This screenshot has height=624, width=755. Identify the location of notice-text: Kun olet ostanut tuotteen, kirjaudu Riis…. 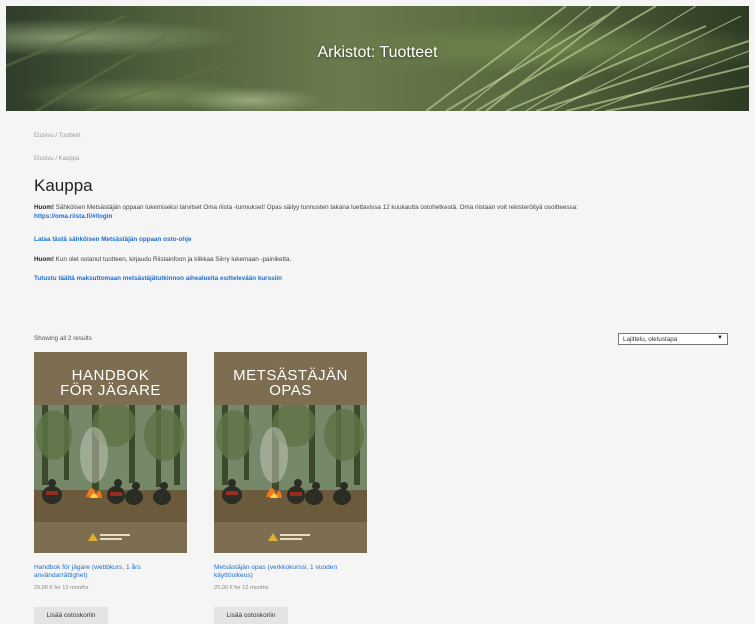
(172, 259).